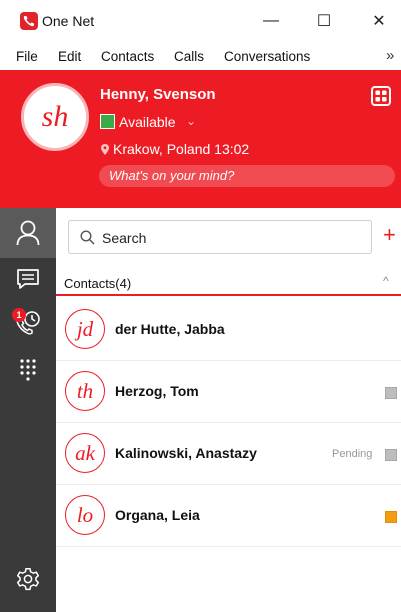 The height and width of the screenshot is (612, 401). What do you see at coordinates (157, 515) in the screenshot?
I see `contact-name: Organa, Leia` at bounding box center [157, 515].